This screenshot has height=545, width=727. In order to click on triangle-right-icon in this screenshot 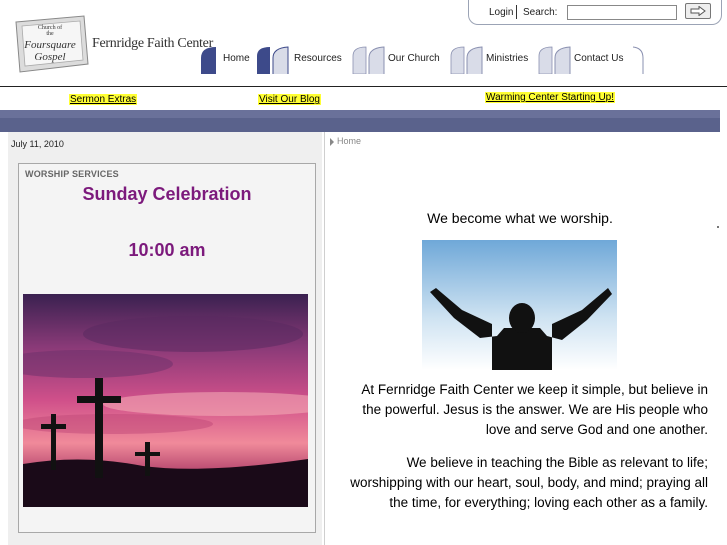, I will do `click(332, 141)`.